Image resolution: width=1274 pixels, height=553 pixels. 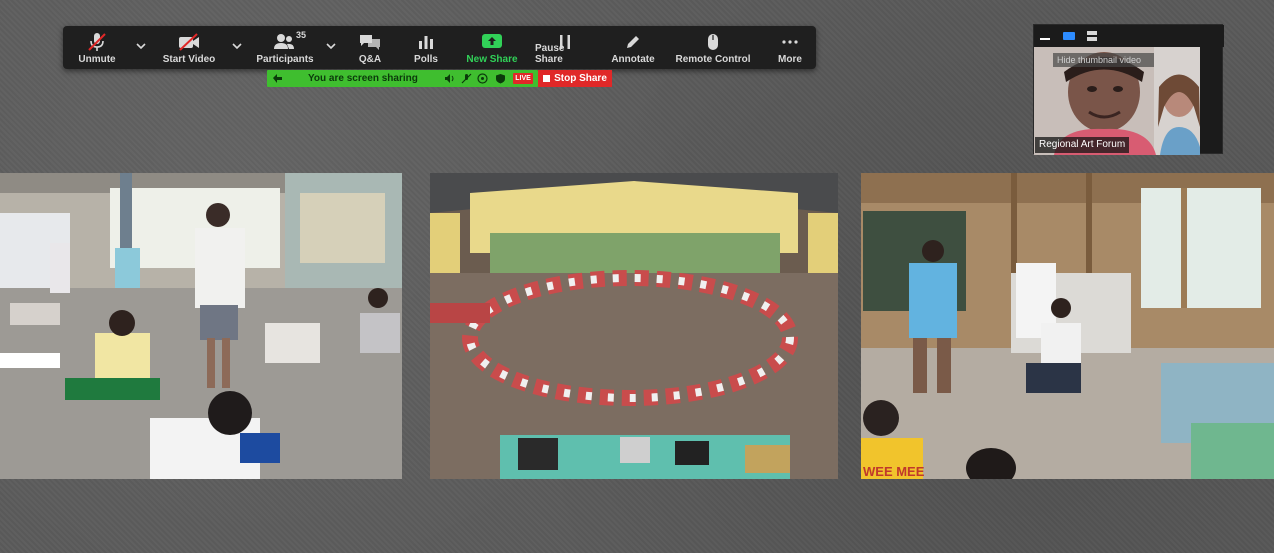 What do you see at coordinates (466, 78) in the screenshot?
I see `mic-muted-small-icon` at bounding box center [466, 78].